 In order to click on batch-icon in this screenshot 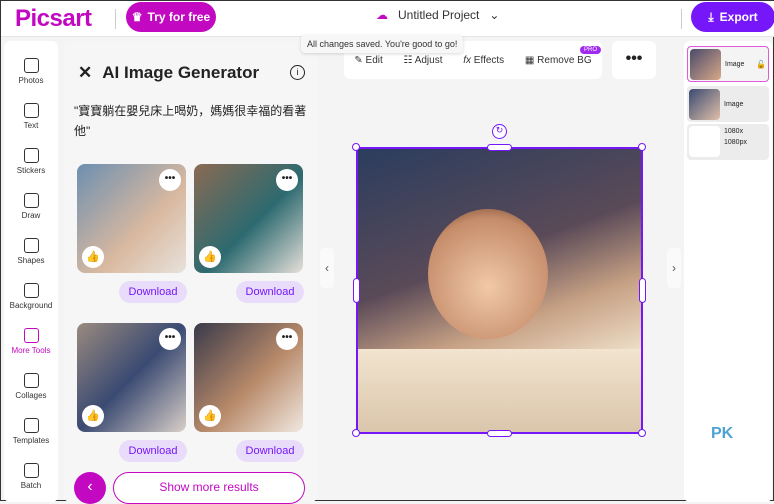, I will do `click(31, 470)`.